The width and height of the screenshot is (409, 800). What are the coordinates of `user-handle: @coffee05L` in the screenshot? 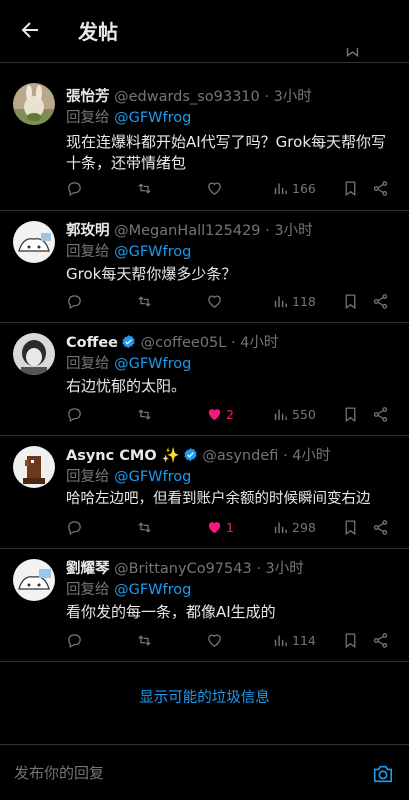 It's located at (184, 343).